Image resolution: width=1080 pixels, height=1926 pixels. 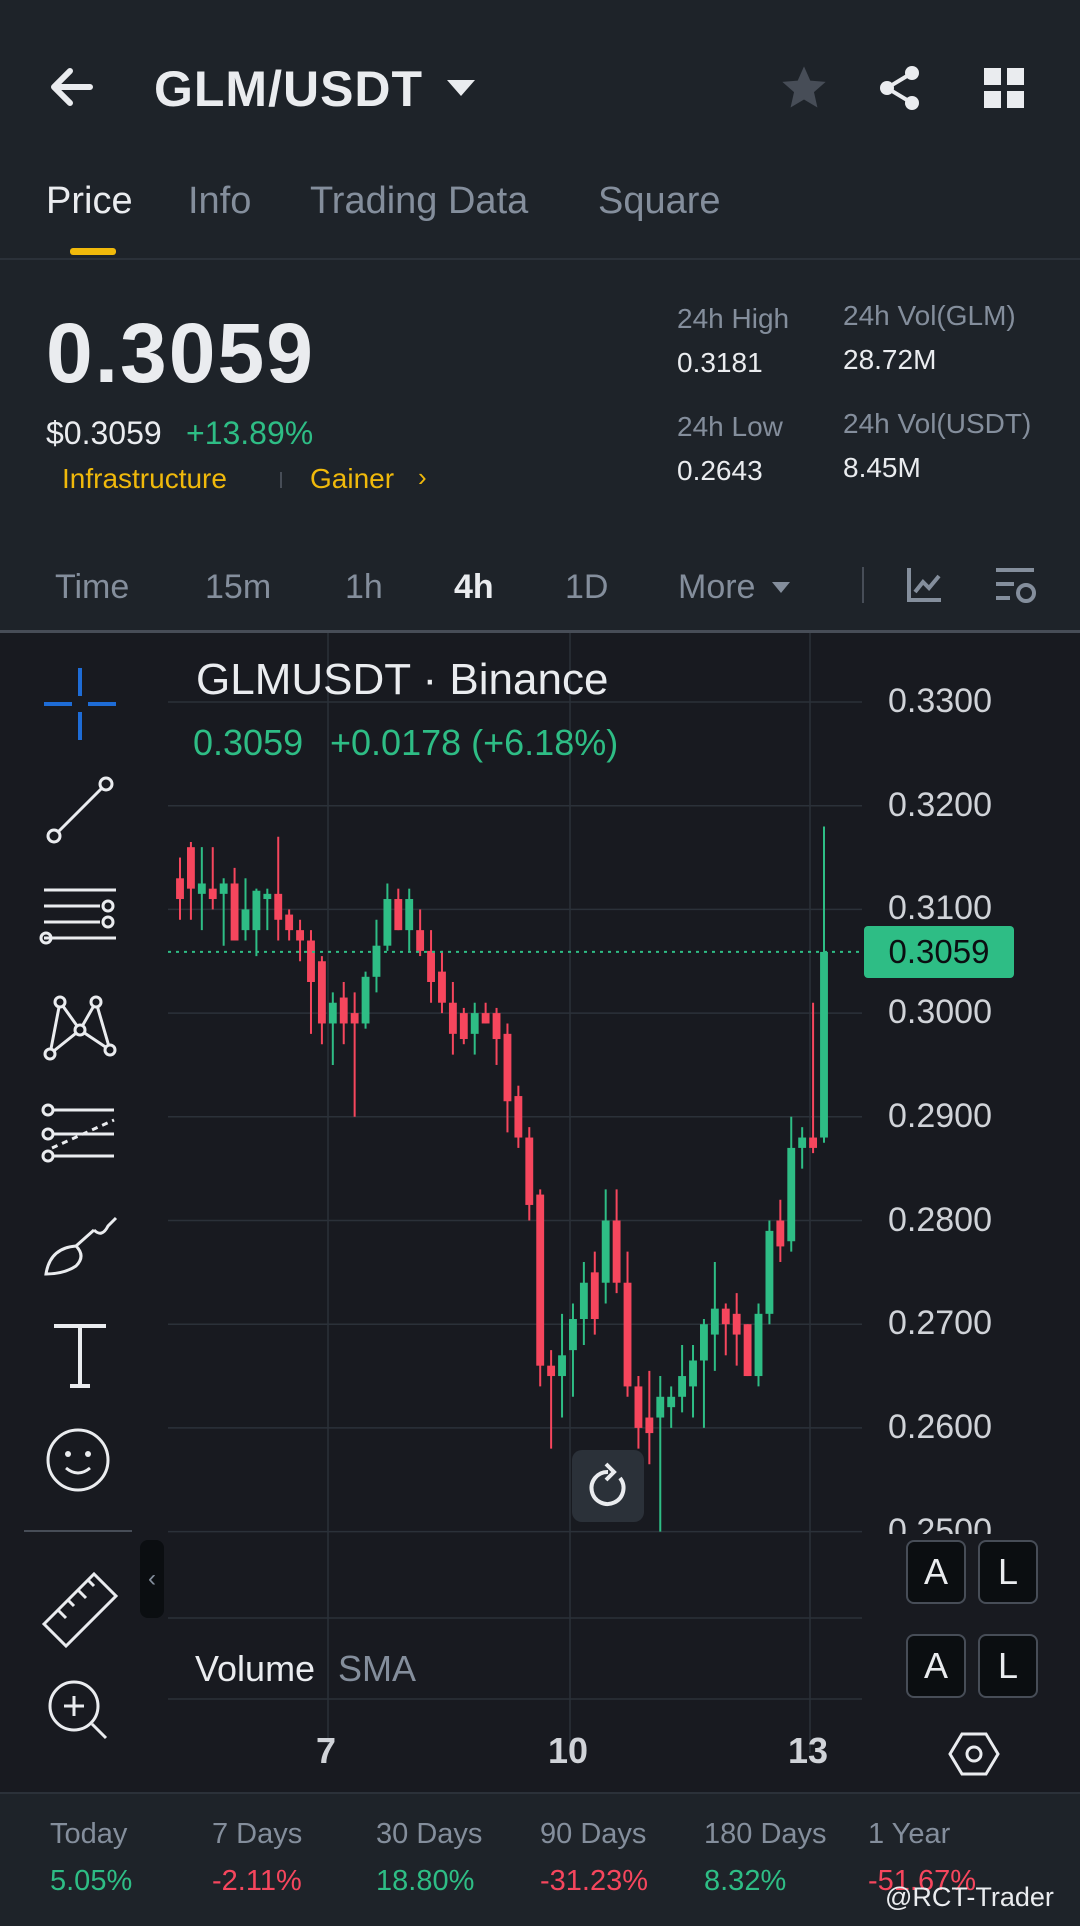 I want to click on tag-infrastructure: Infrastructure, so click(x=144, y=479).